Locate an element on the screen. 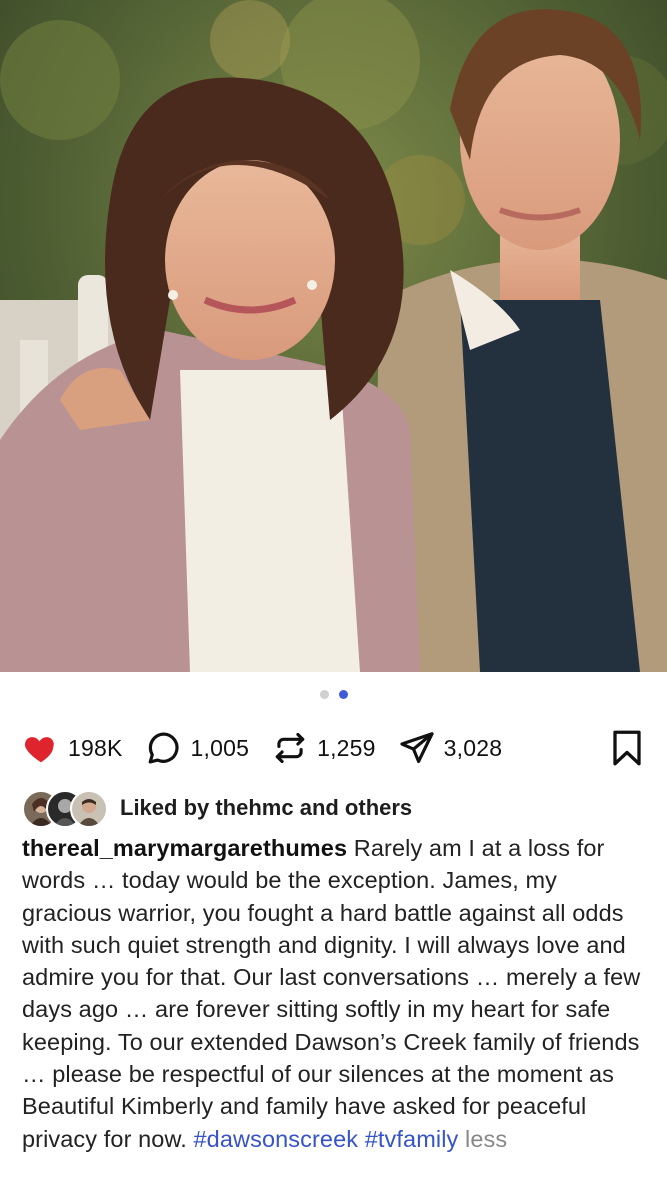 Image resolution: width=667 pixels, height=1200 pixels. heart-icon is located at coordinates (39, 750).